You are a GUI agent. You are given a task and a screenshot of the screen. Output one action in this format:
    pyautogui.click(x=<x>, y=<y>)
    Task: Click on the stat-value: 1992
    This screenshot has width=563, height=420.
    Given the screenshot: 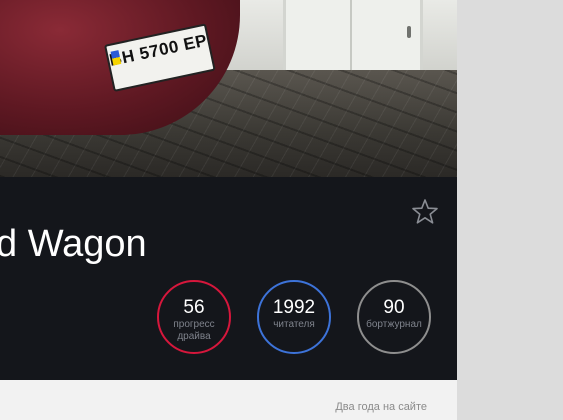 What is the action you would take?
    pyautogui.click(x=294, y=307)
    